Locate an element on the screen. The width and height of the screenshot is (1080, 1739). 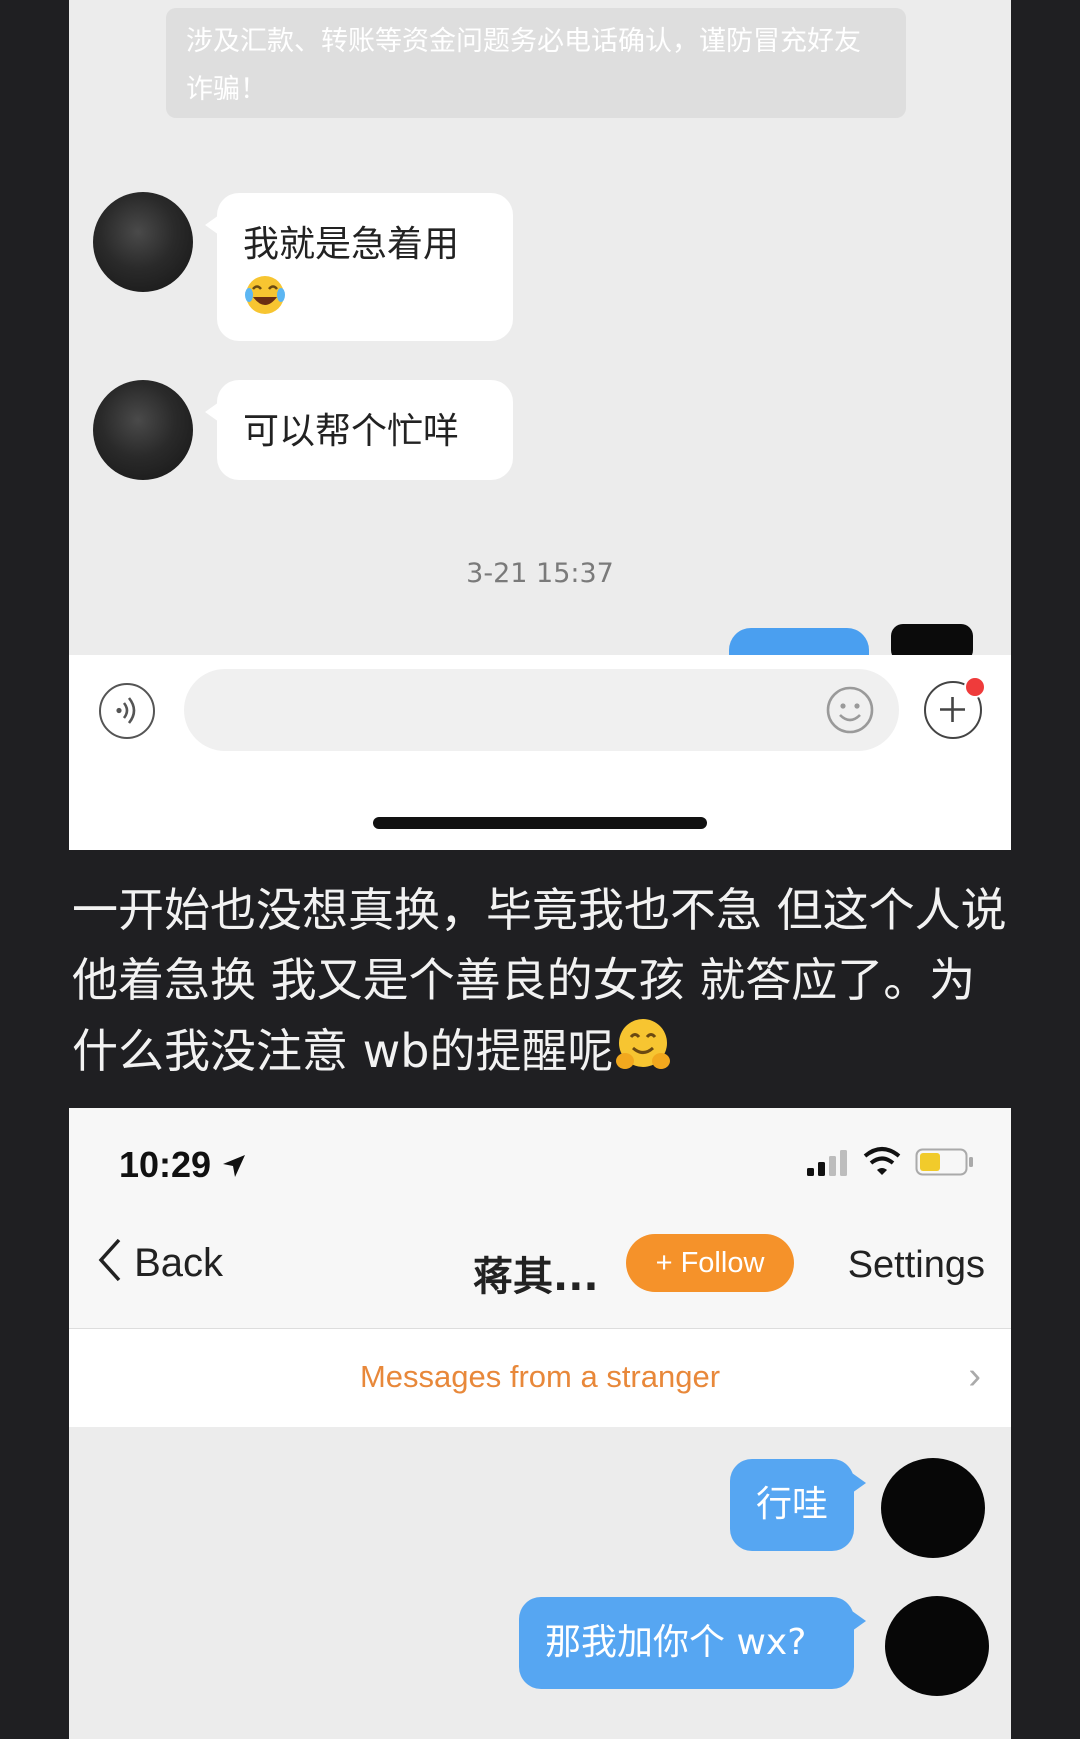
message-input-bar is located at coordinates (540, 752).